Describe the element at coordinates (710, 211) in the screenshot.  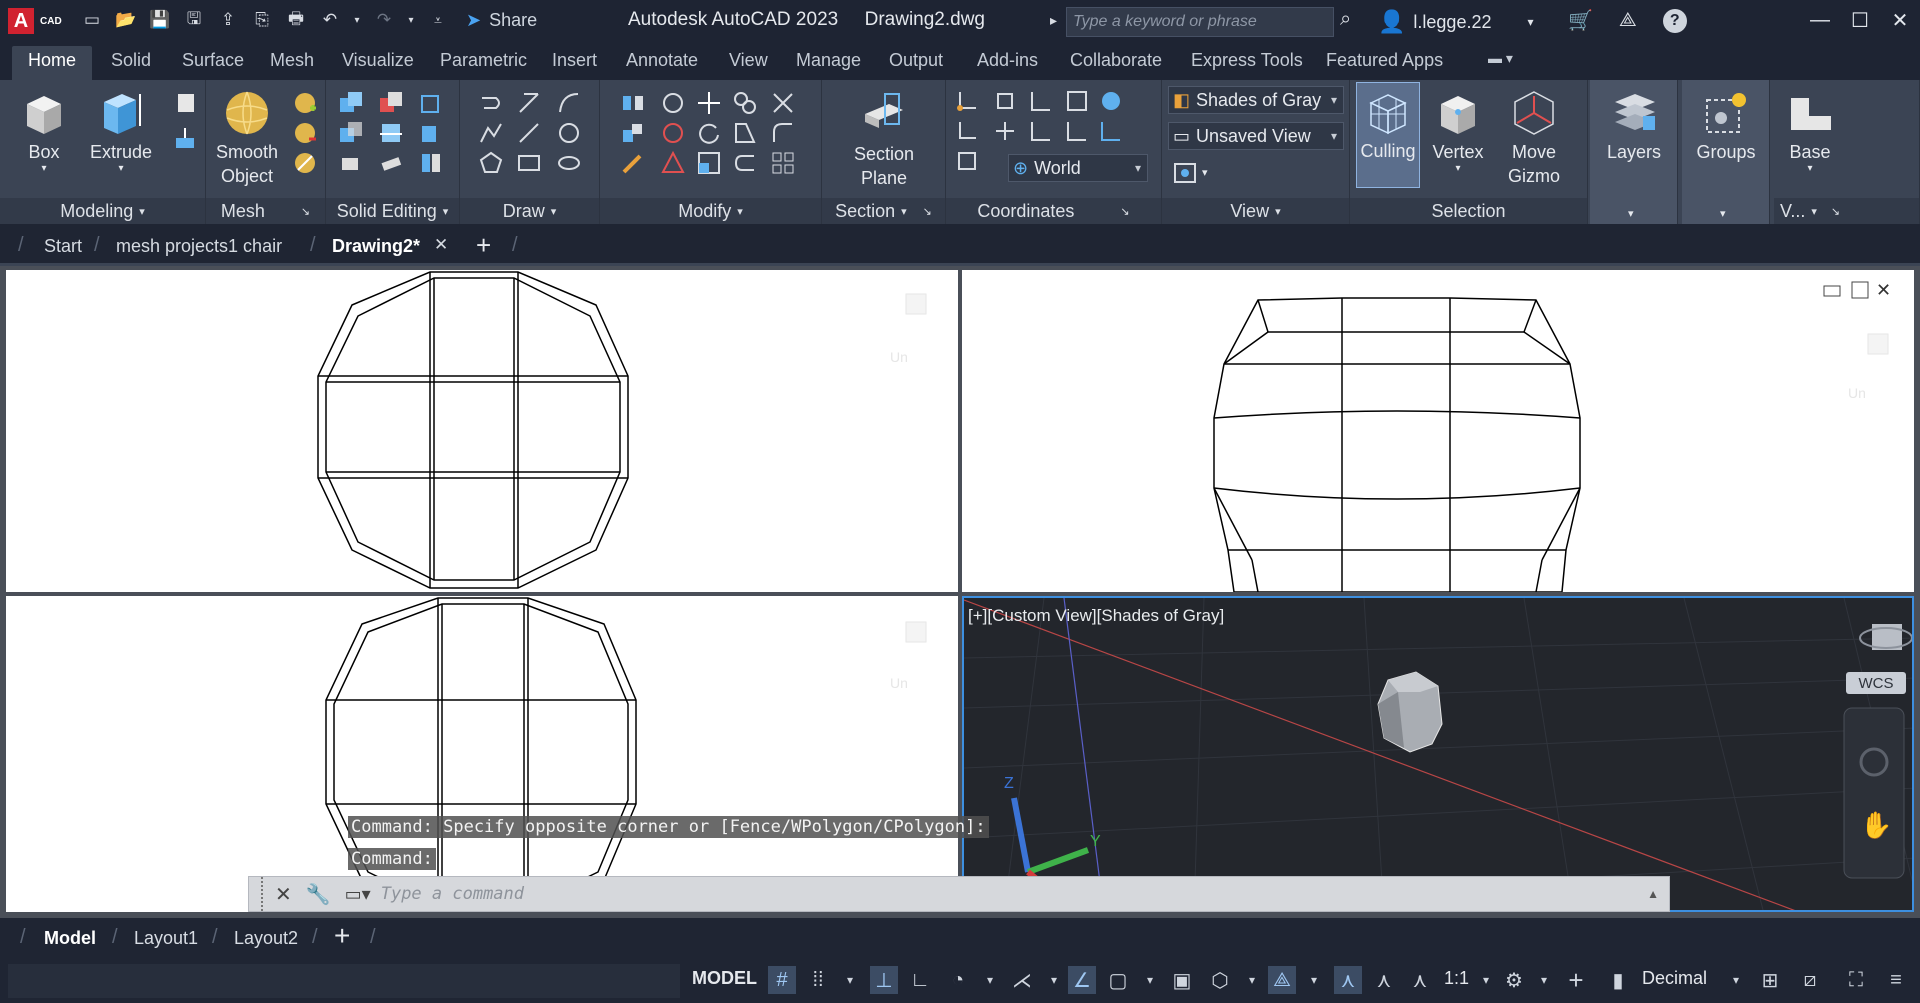
I see `panel-modify-label: Modify ▾` at that location.